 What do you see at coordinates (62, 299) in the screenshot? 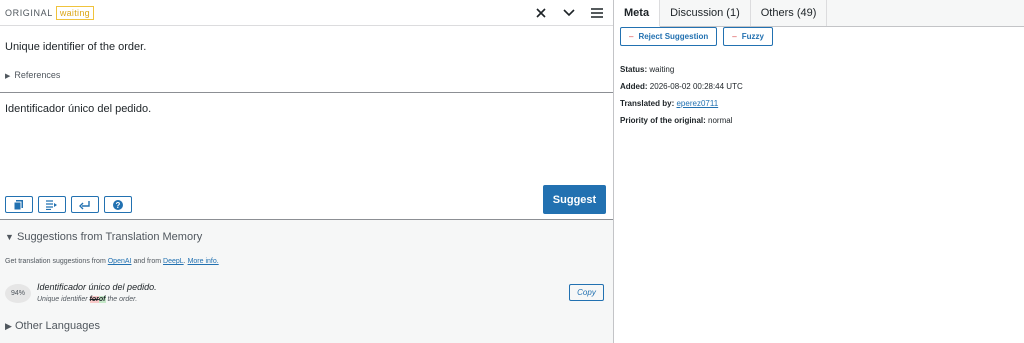
I see `diff-before: Unique identifier` at bounding box center [62, 299].